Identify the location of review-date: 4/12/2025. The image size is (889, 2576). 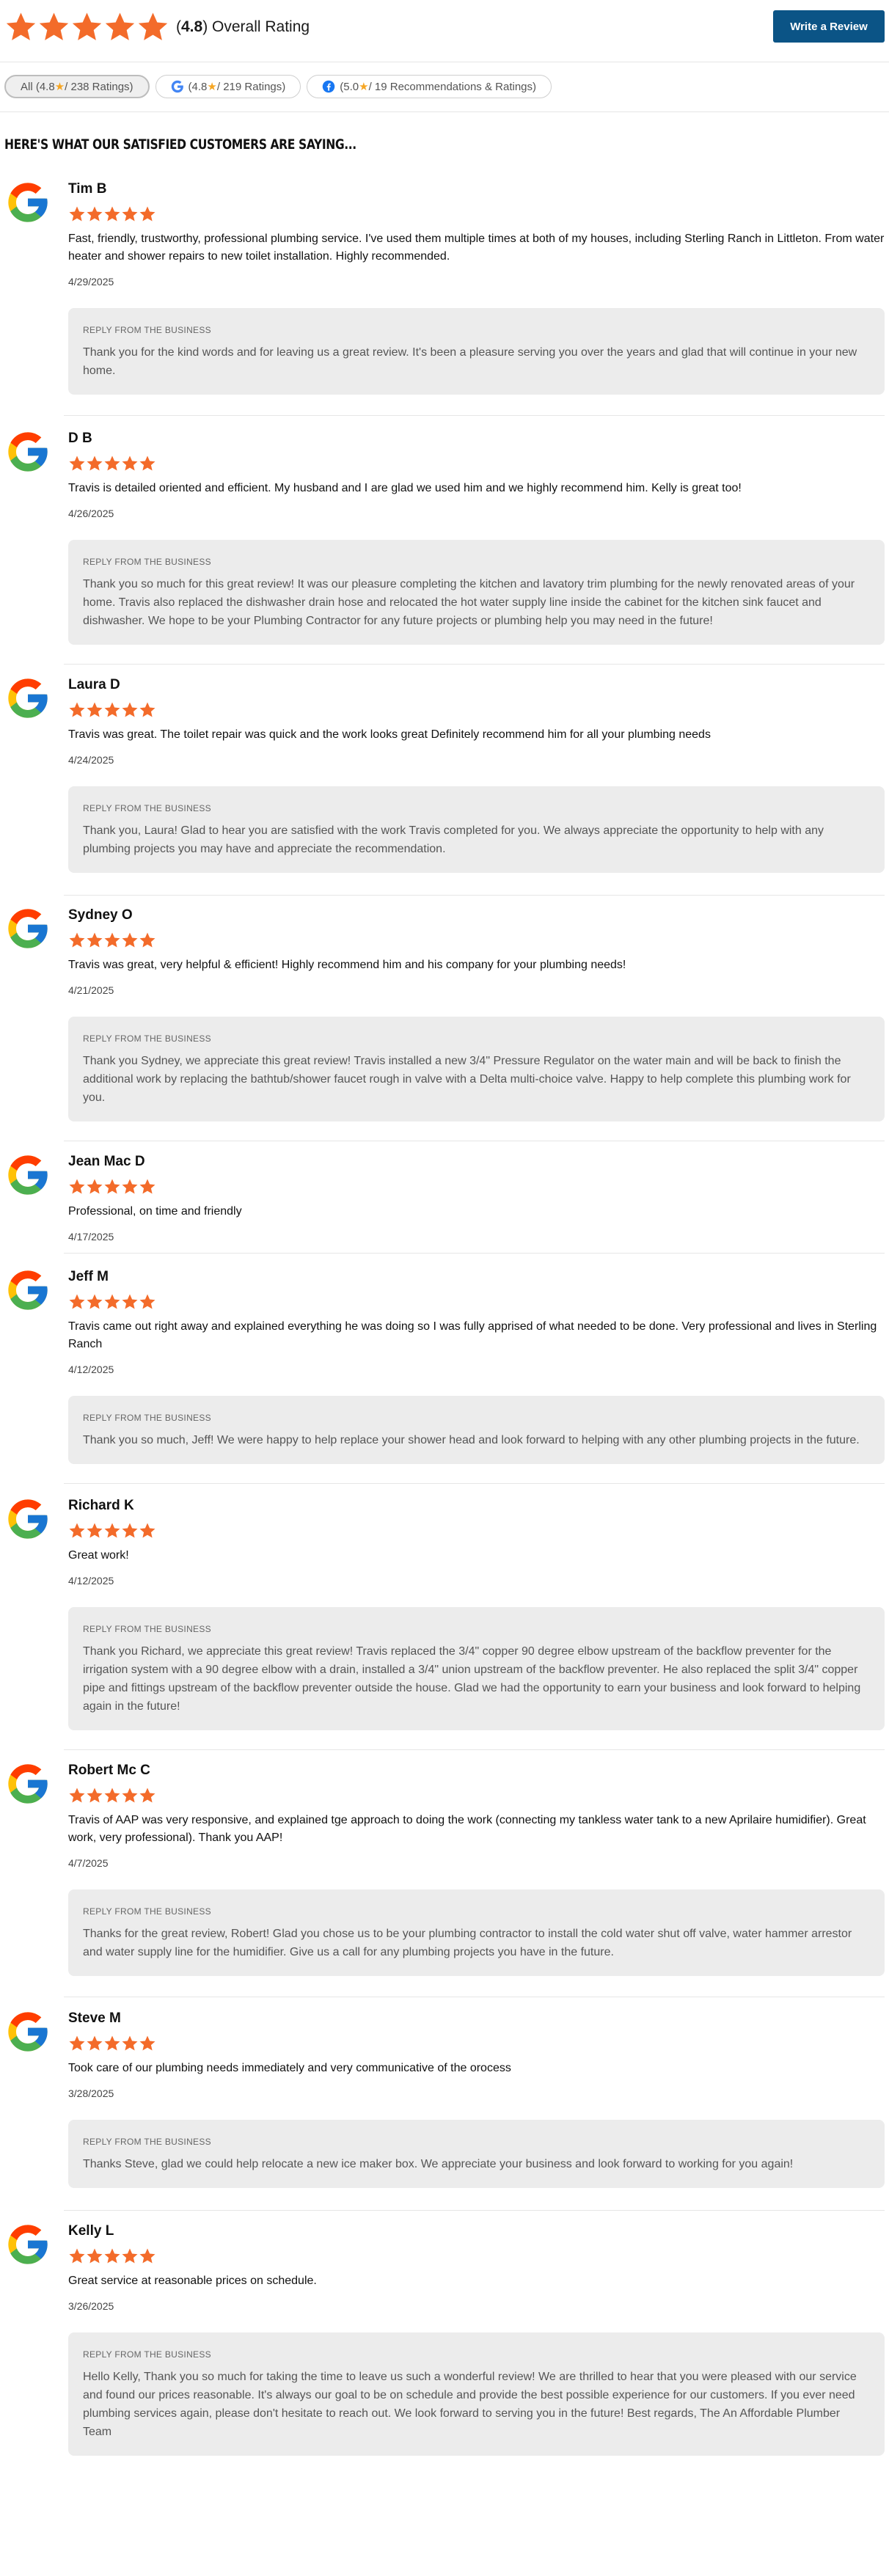
(91, 1369).